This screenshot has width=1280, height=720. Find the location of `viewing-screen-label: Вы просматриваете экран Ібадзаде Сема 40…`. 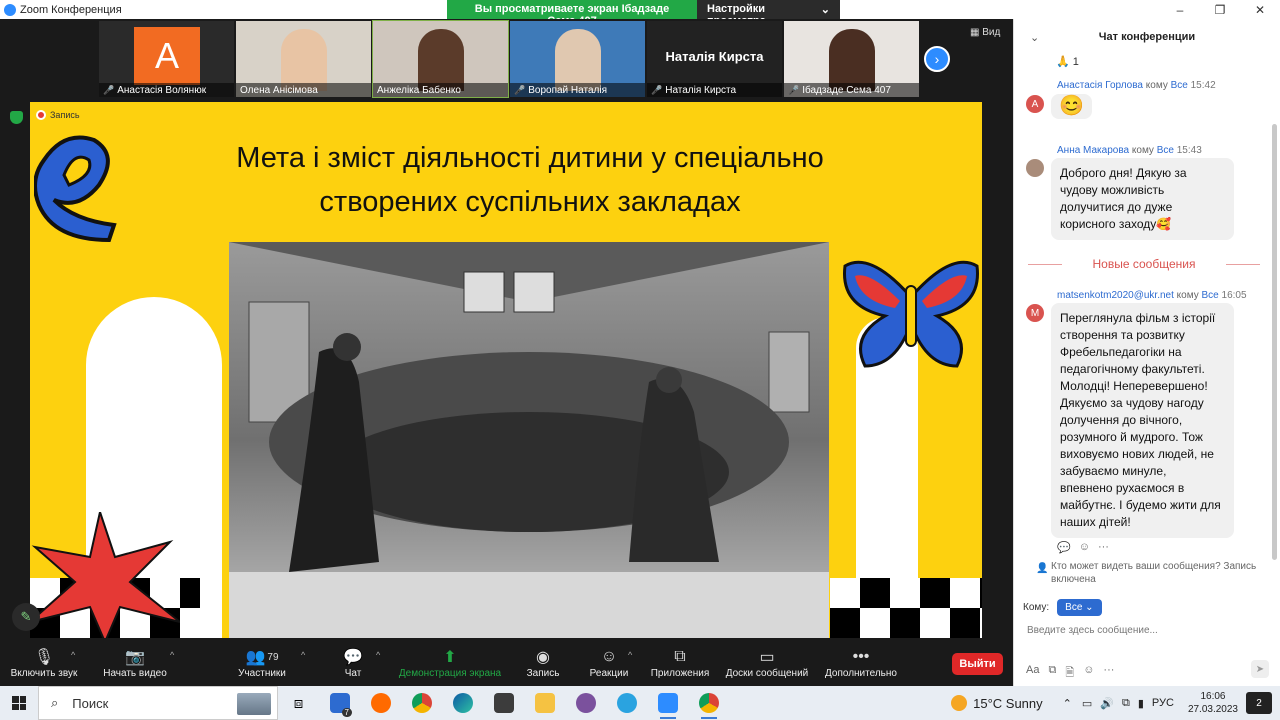

viewing-screen-label: Вы просматриваете экран Ібадзаде Сема 40… is located at coordinates (572, 13).